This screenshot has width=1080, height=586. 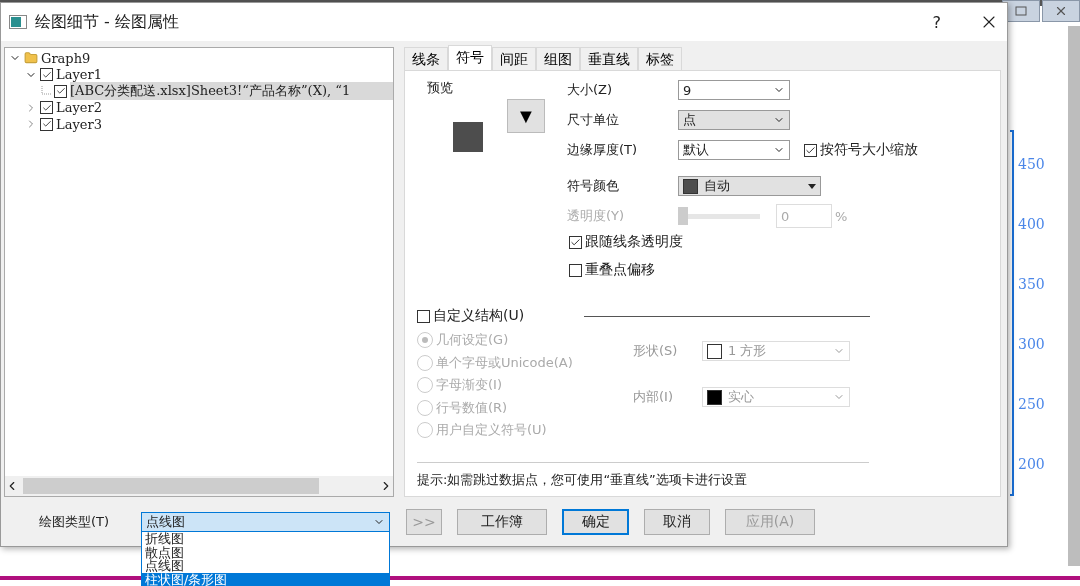 I want to click on field-label: 内部(I), so click(x=653, y=397).